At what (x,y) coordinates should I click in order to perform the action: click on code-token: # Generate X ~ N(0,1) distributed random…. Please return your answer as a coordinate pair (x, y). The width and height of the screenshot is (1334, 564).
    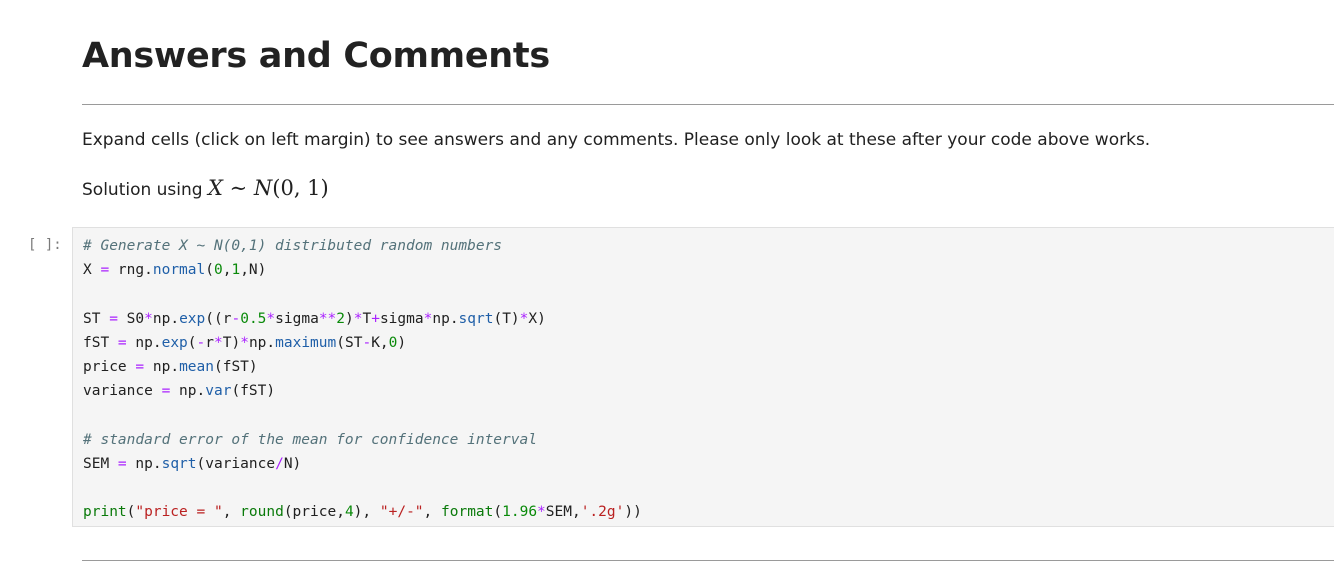
    Looking at the image, I should click on (293, 246).